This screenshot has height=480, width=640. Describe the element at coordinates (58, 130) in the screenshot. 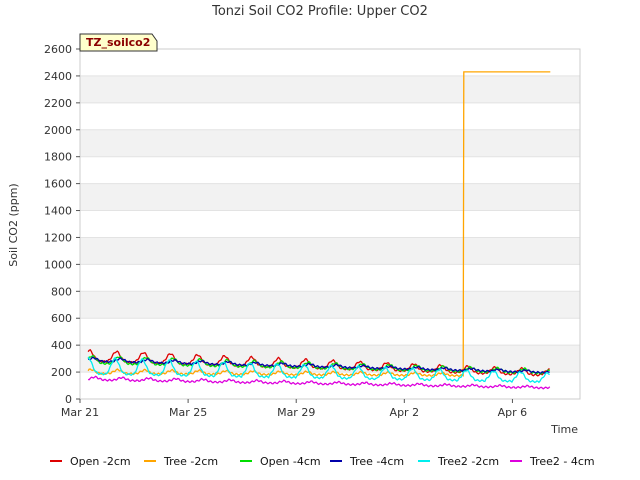

I see `y-tick-label: 2000` at that location.